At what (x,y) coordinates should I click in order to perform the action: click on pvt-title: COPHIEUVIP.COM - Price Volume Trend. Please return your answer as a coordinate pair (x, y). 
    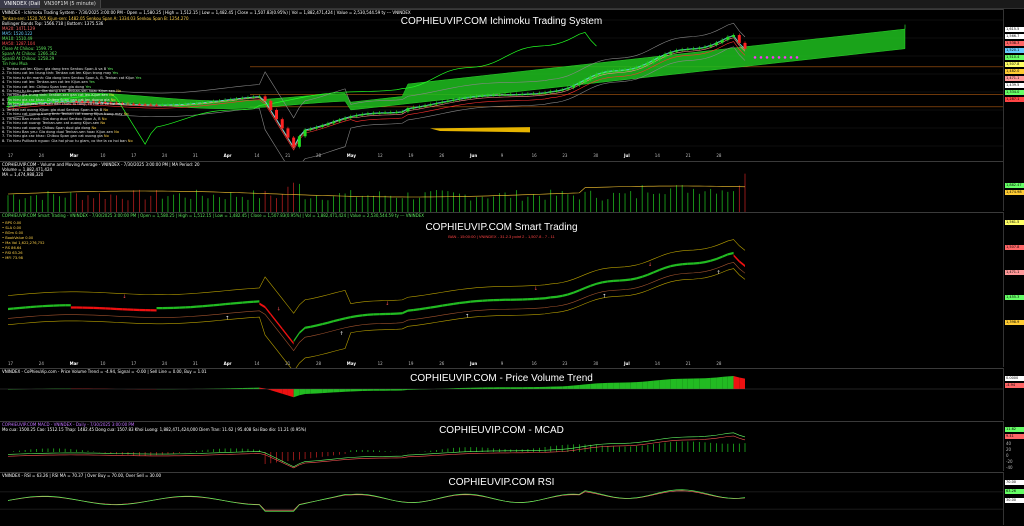
    Looking at the image, I should click on (501, 378).